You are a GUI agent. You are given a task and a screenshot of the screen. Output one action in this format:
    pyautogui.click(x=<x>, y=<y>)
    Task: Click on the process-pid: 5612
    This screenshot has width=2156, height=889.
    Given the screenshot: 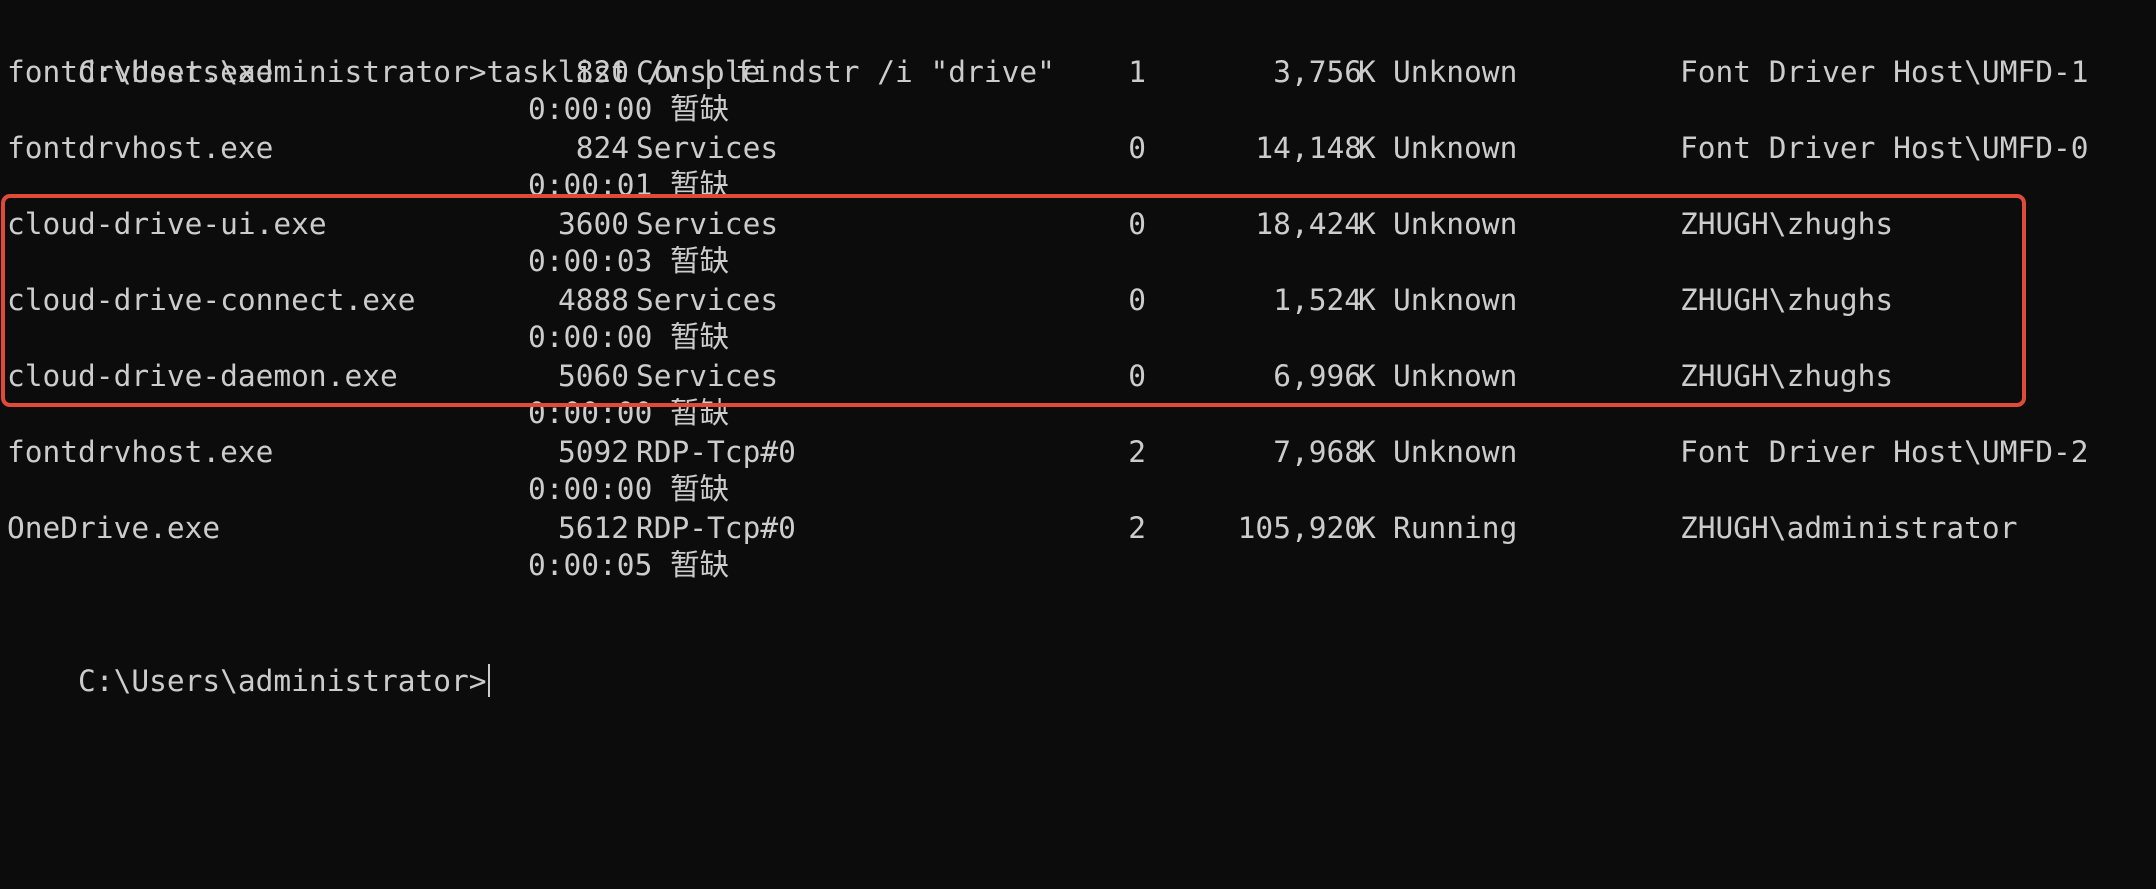 What is the action you would take?
    pyautogui.click(x=593, y=528)
    